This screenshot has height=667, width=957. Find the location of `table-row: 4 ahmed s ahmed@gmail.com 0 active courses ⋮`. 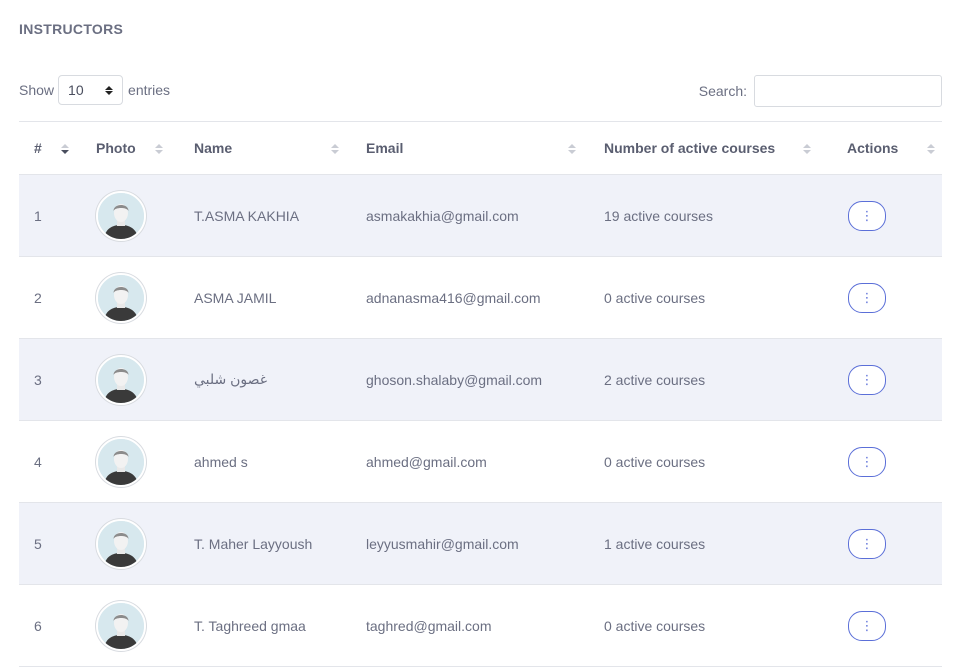

table-row: 4 ahmed s ahmed@gmail.com 0 active courses ⋮ is located at coordinates (480, 461).